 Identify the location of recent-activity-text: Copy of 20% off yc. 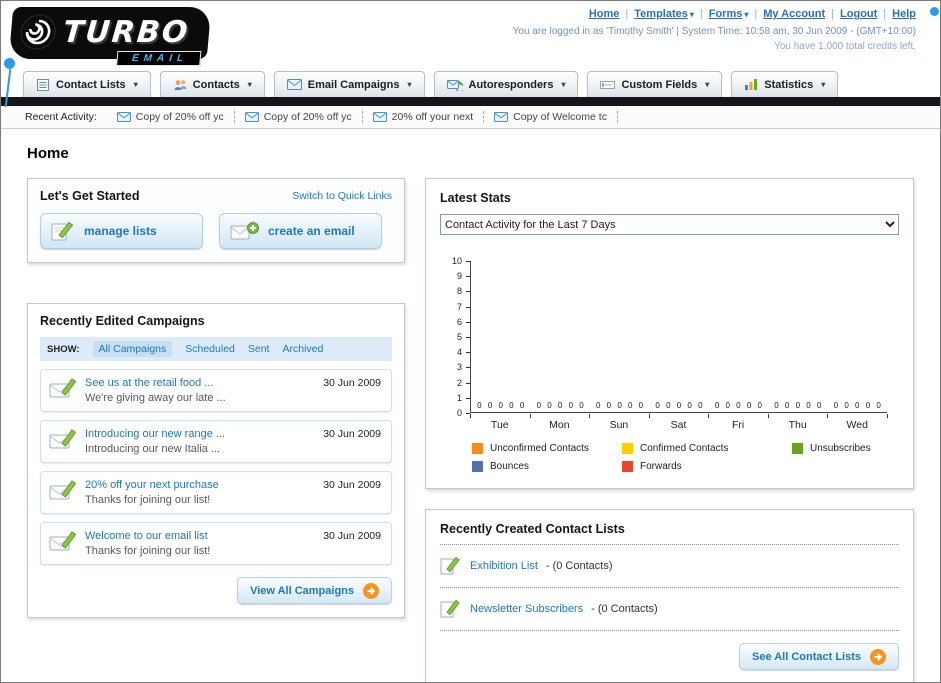
(179, 117).